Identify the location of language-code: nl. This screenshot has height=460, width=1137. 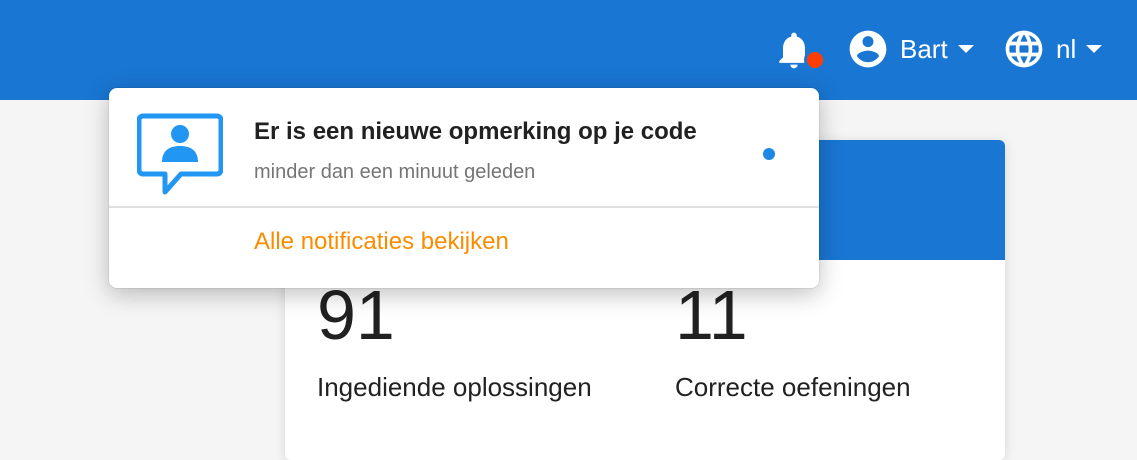
(1066, 48).